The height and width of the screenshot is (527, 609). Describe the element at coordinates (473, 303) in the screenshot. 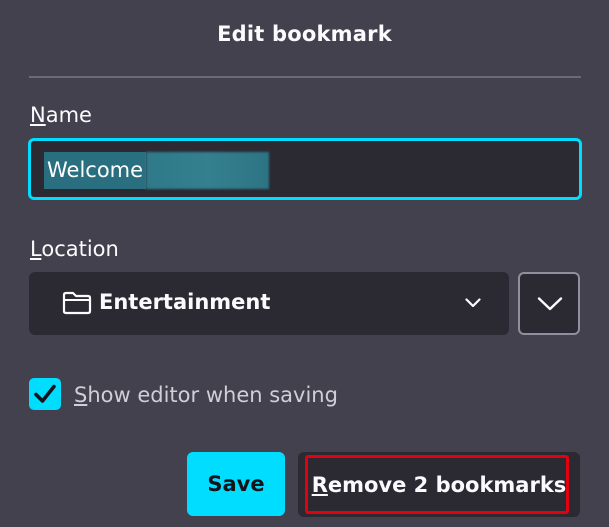

I see `chevron-down-icon` at that location.